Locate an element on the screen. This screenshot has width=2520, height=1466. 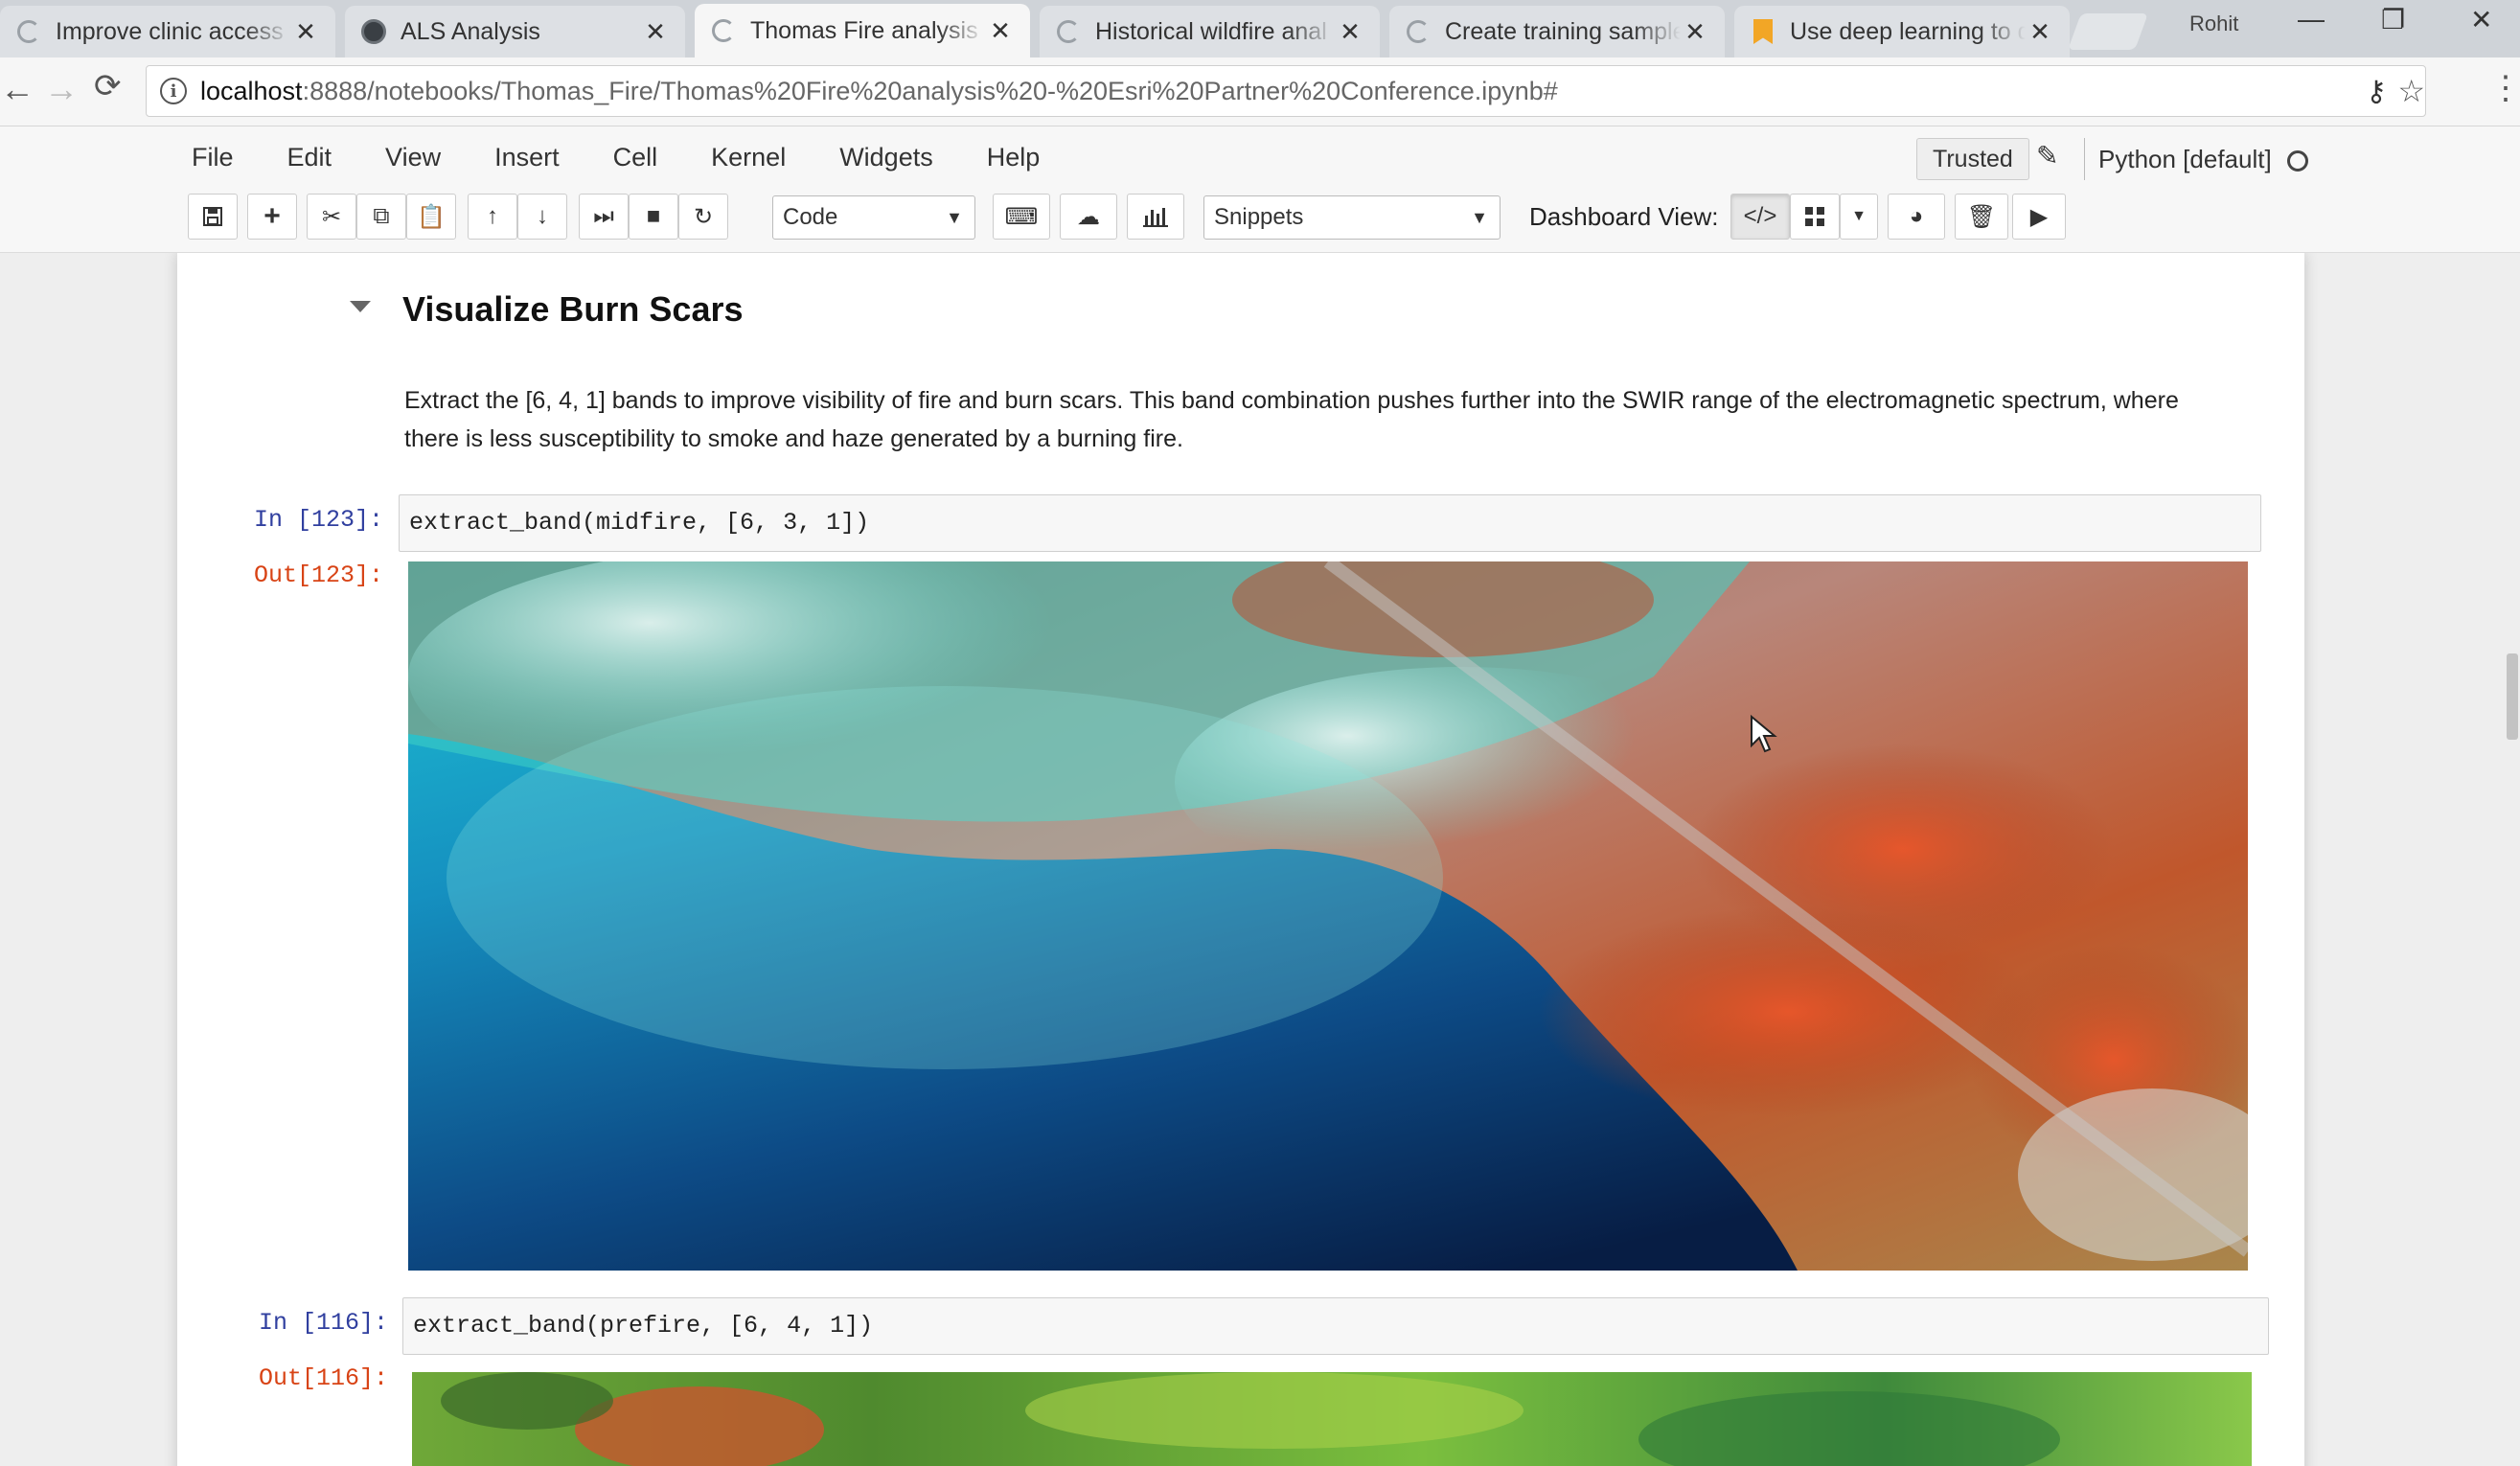
move-down-arrow-icon: ↓ is located at coordinates (542, 217).